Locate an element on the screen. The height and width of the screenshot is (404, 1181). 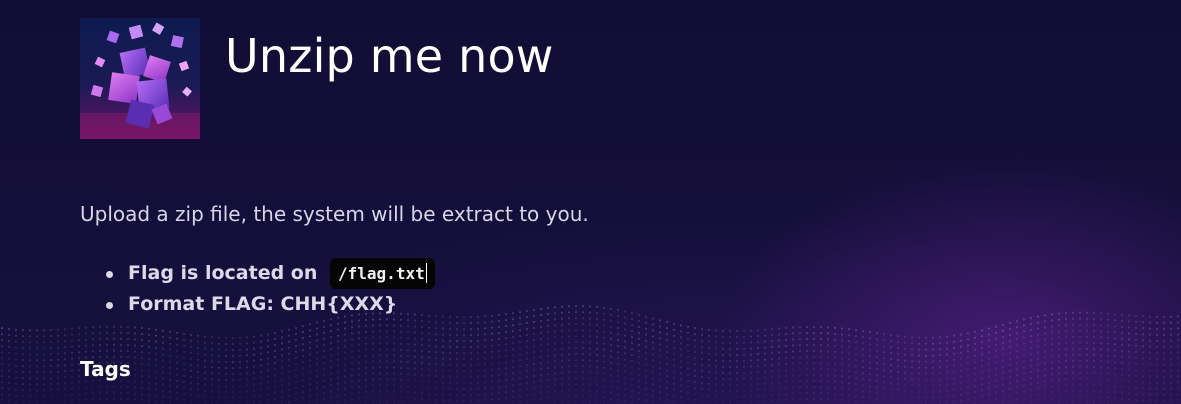
list-item: Format FLAG: CHH{XXX} is located at coordinates (257, 304).